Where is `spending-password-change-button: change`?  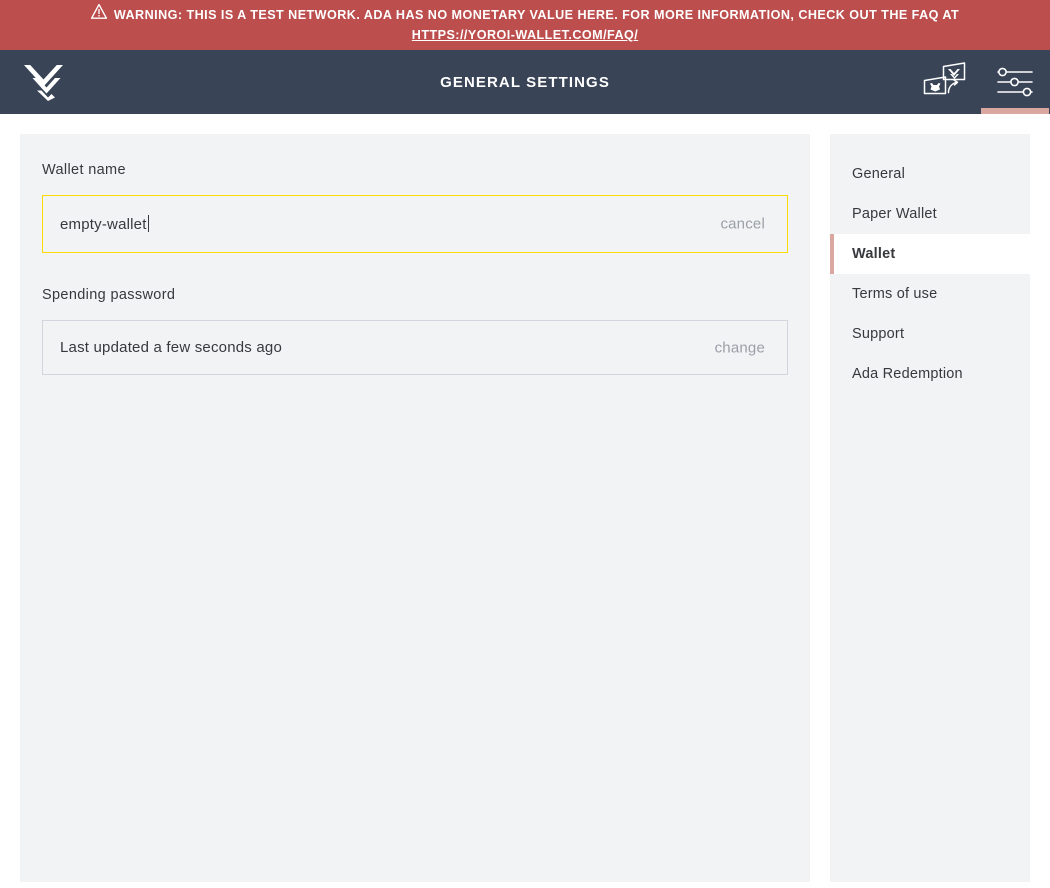
spending-password-change-button: change is located at coordinates (740, 347).